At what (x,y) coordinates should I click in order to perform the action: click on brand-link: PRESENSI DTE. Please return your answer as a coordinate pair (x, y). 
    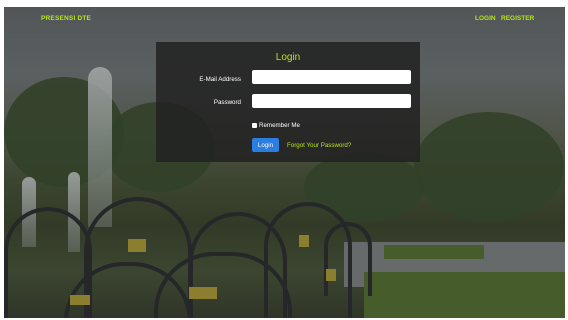
    Looking at the image, I should click on (66, 18).